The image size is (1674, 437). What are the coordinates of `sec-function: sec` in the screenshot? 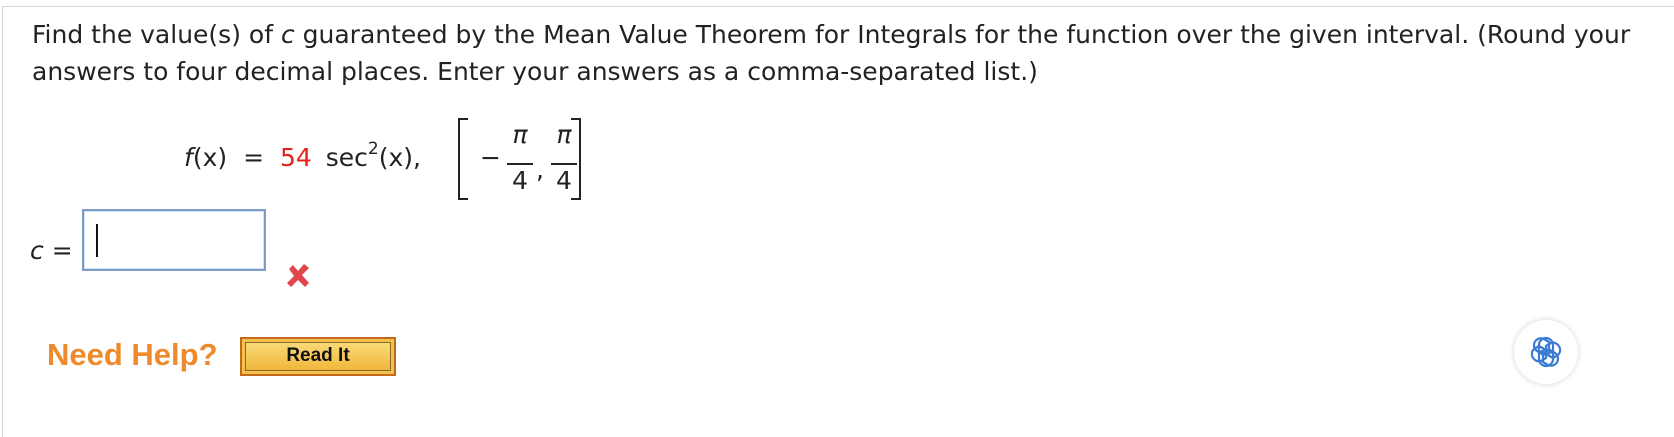 It's located at (346, 157).